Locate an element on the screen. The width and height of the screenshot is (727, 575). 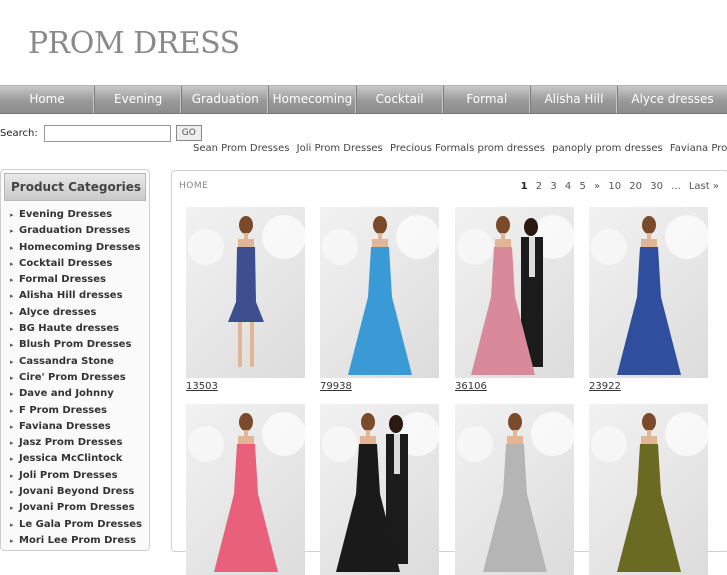
brand-link: Precious Formals prom dresses is located at coordinates (467, 148).